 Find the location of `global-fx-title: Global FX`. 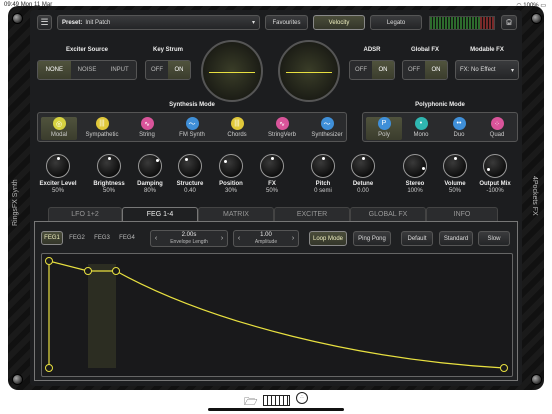

global-fx-title: Global FX is located at coordinates (424, 50).